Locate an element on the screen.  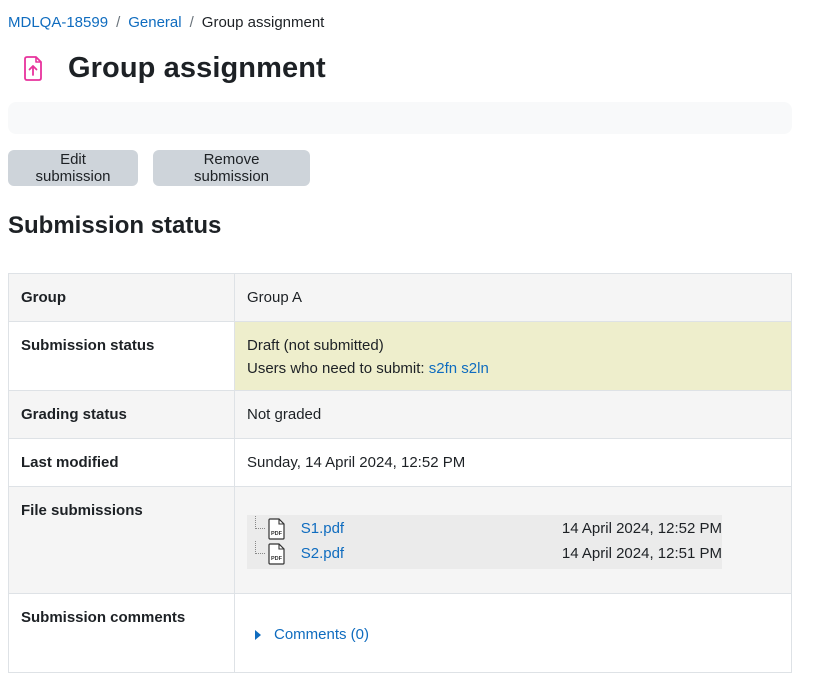
users-to-submit: Users who need to submit: s2fn s2ln is located at coordinates (513, 368).